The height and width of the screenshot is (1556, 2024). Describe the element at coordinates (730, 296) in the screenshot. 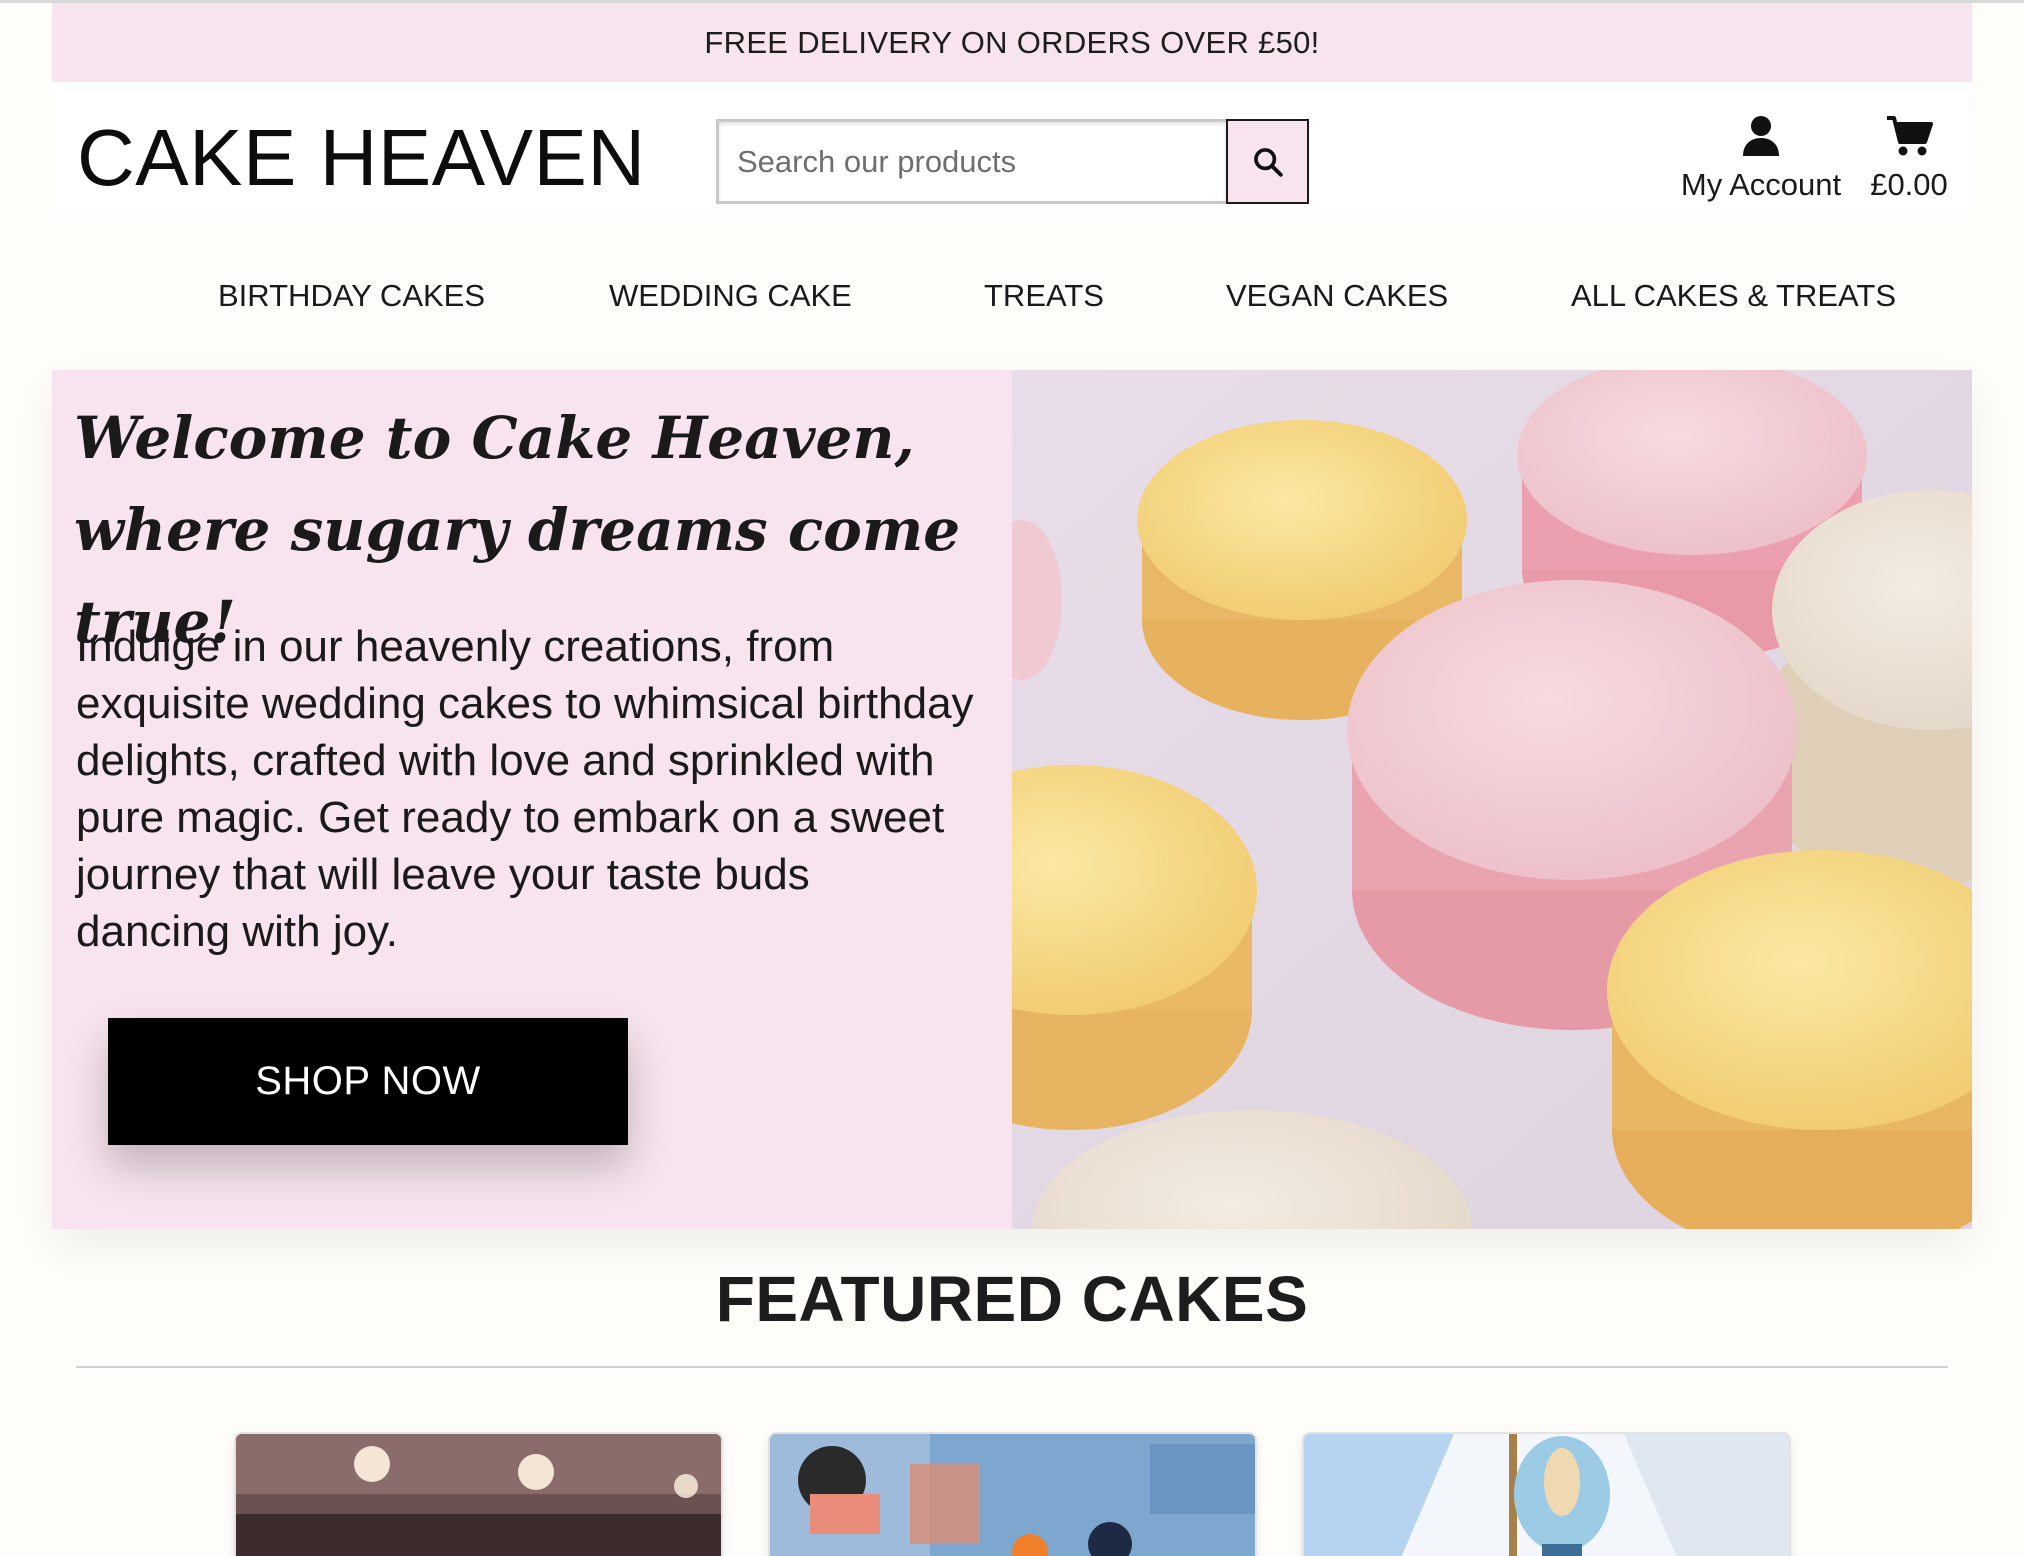

I see `nav-wedding-cake: WEDDING CAKE` at that location.